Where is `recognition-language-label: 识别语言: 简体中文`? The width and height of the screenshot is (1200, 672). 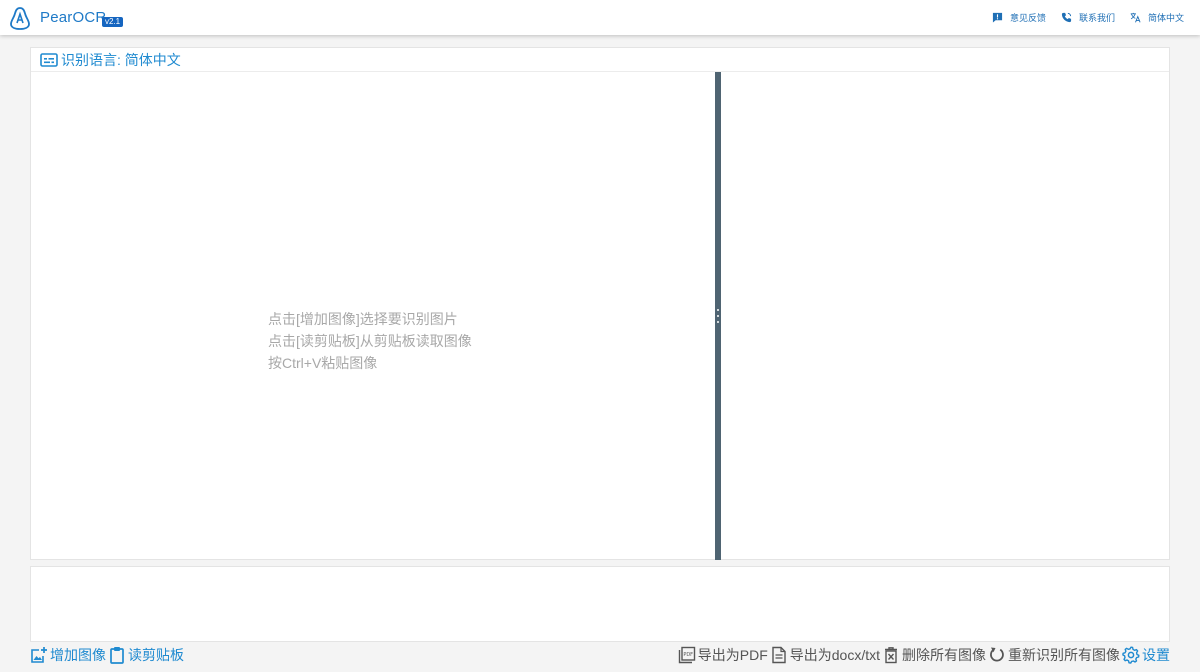
recognition-language-label: 识别语言: 简体中文 is located at coordinates (121, 59).